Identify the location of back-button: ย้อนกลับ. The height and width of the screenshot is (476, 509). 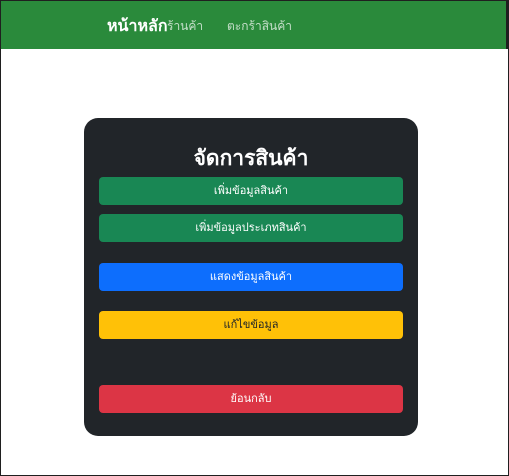
(251, 399).